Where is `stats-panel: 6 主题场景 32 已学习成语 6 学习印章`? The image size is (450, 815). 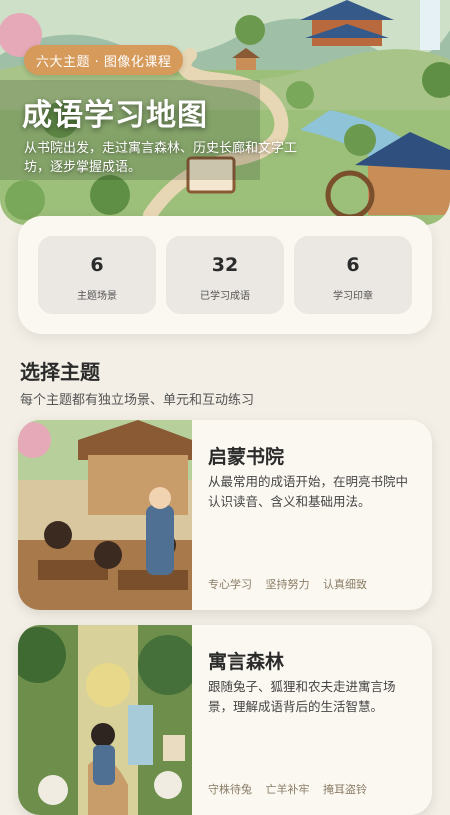
stats-panel: 6 主题场景 32 已学习成语 6 学习印章 is located at coordinates (225, 275).